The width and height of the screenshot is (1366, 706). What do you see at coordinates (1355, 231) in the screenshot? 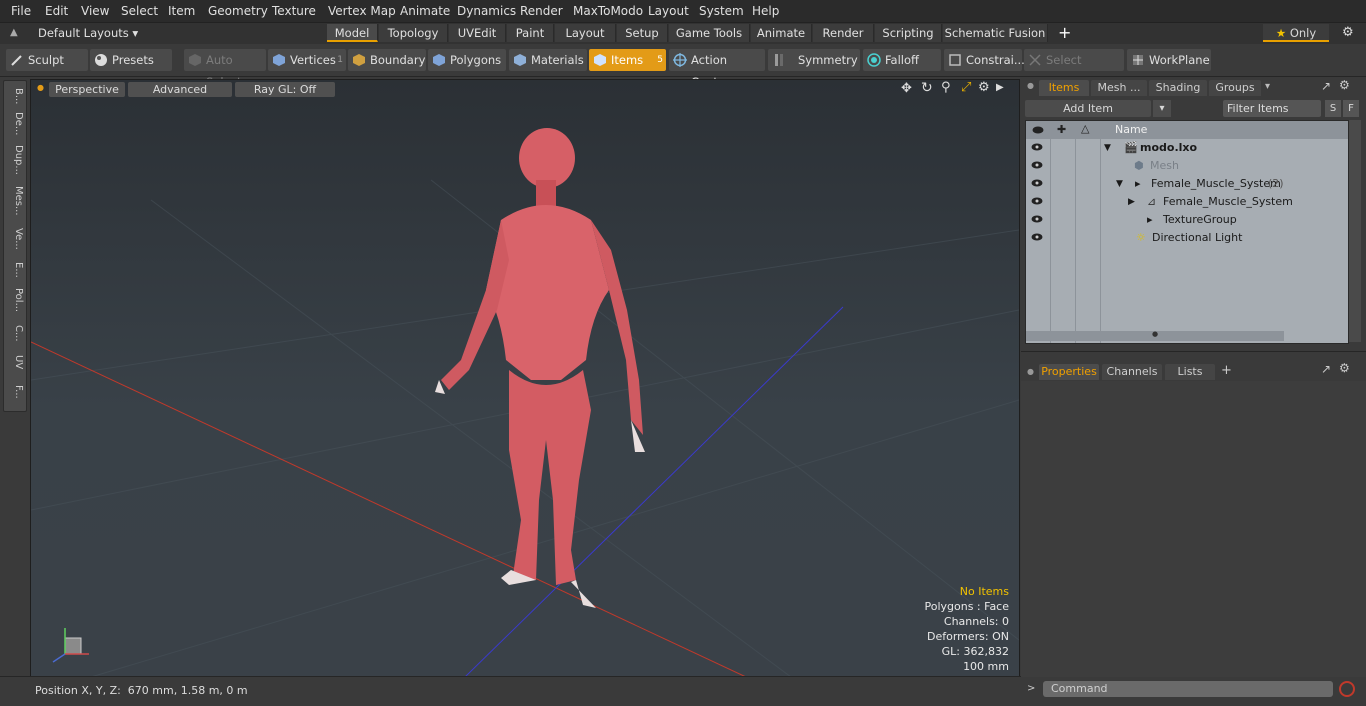
I see `vertical-scrollbar` at bounding box center [1355, 231].